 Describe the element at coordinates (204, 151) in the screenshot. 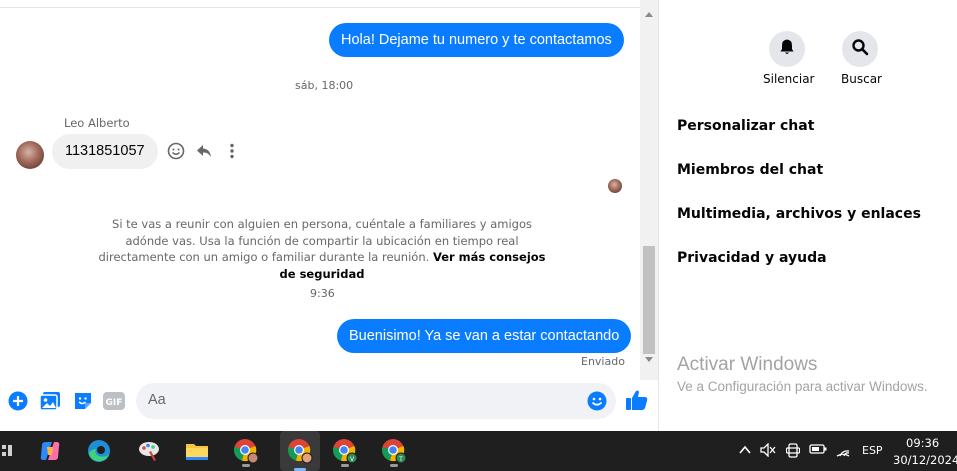

I see `reply-icon` at that location.